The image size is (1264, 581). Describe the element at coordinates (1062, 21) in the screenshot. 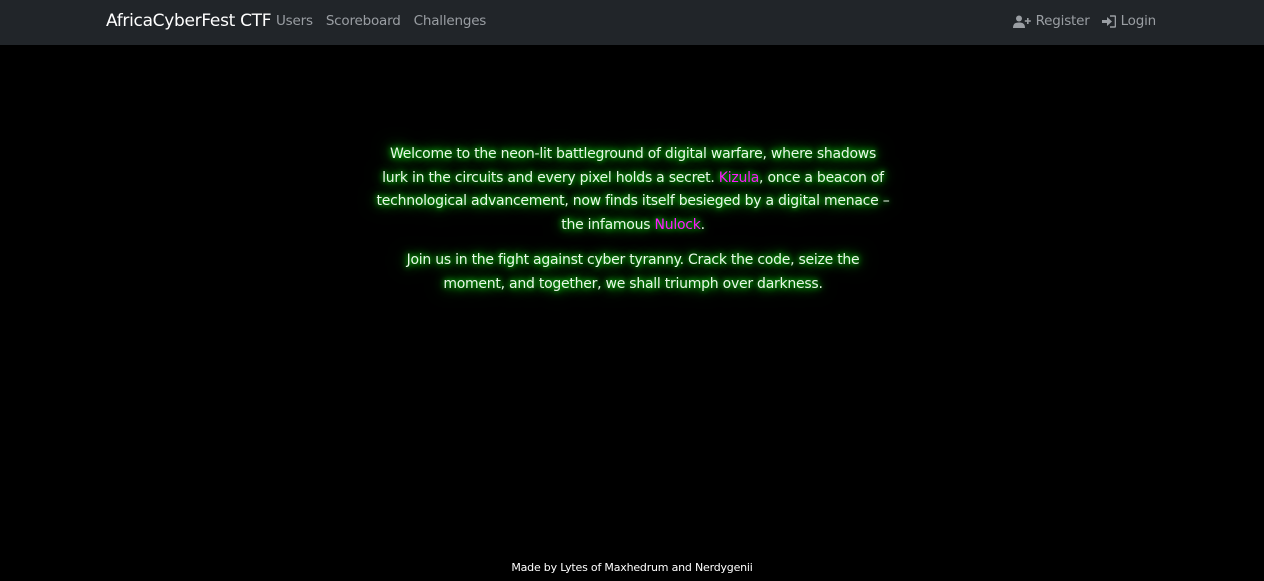

I see `register-label: Register` at that location.